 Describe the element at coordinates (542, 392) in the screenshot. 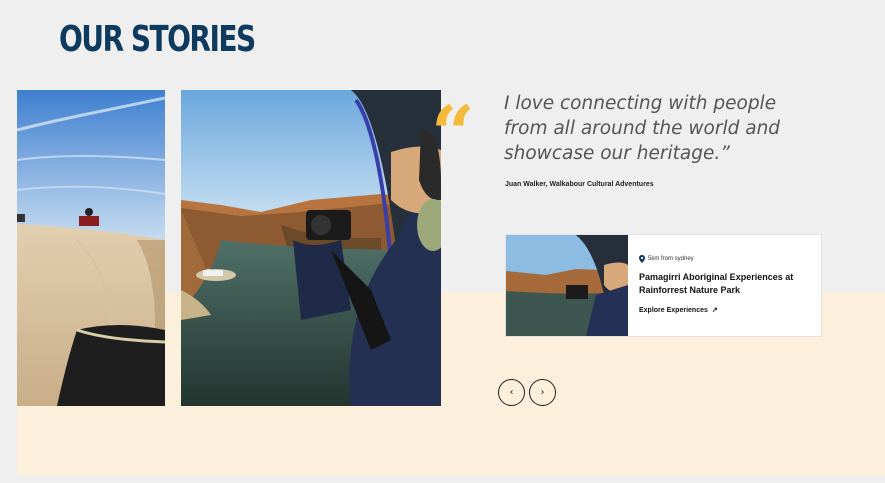

I see `carousel-next-button: ›` at that location.